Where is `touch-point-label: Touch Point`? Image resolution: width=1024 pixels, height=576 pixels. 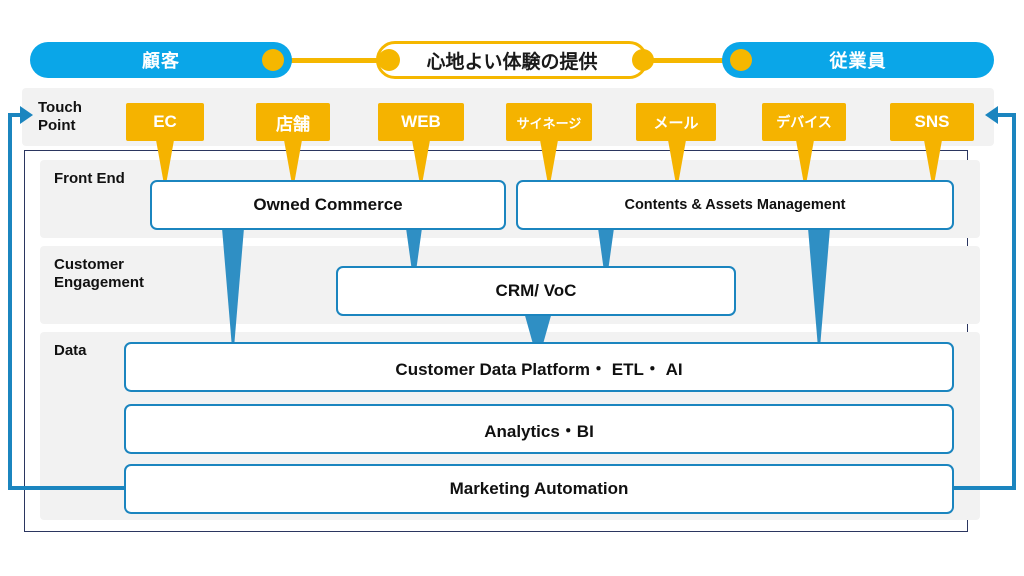 touch-point-label: Touch Point is located at coordinates (60, 116).